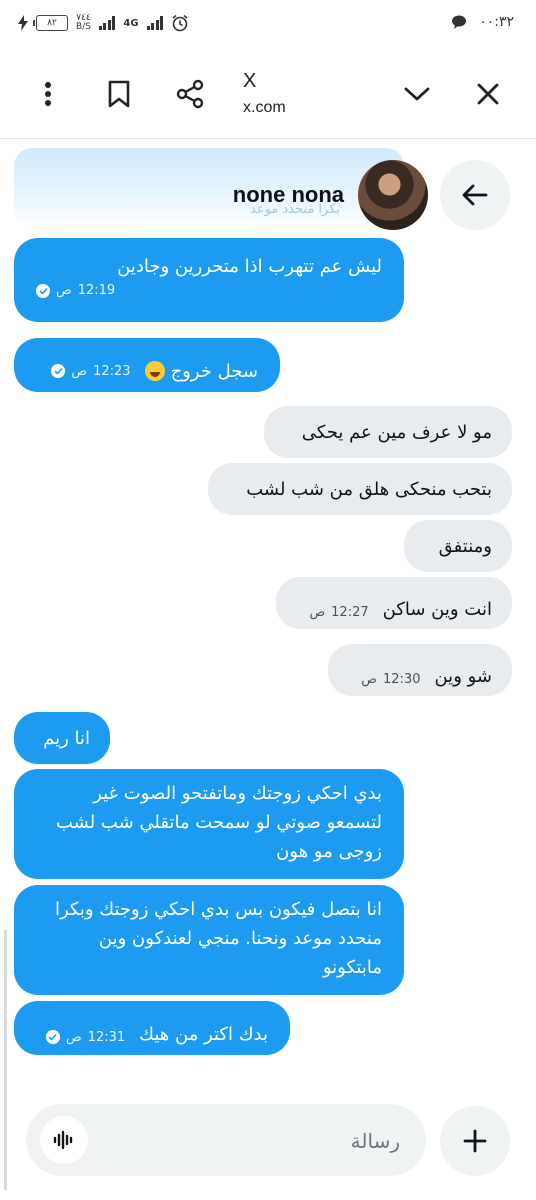  Describe the element at coordinates (496, 22) in the screenshot. I see `status-time: ٠٠:٣٢` at that location.